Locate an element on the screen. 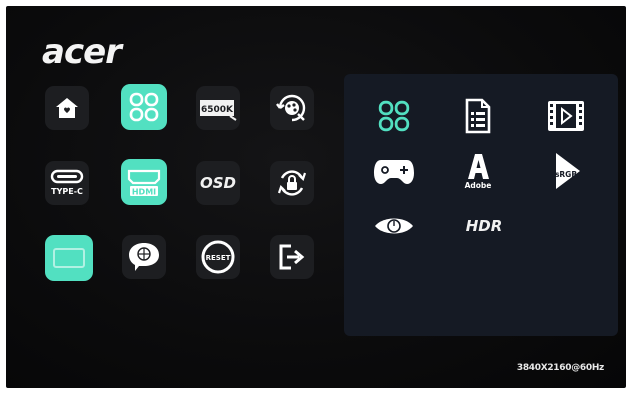 This screenshot has width=632, height=394. menu-item-color-temp: 6500K is located at coordinates (218, 108).